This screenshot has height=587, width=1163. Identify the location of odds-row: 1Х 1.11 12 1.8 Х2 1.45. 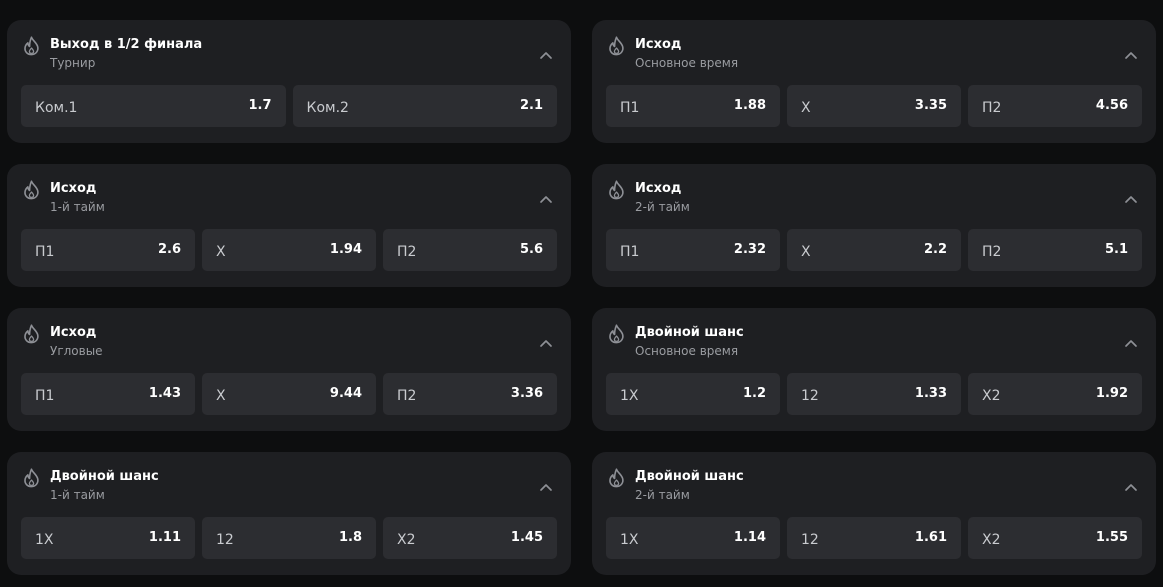
(289, 538).